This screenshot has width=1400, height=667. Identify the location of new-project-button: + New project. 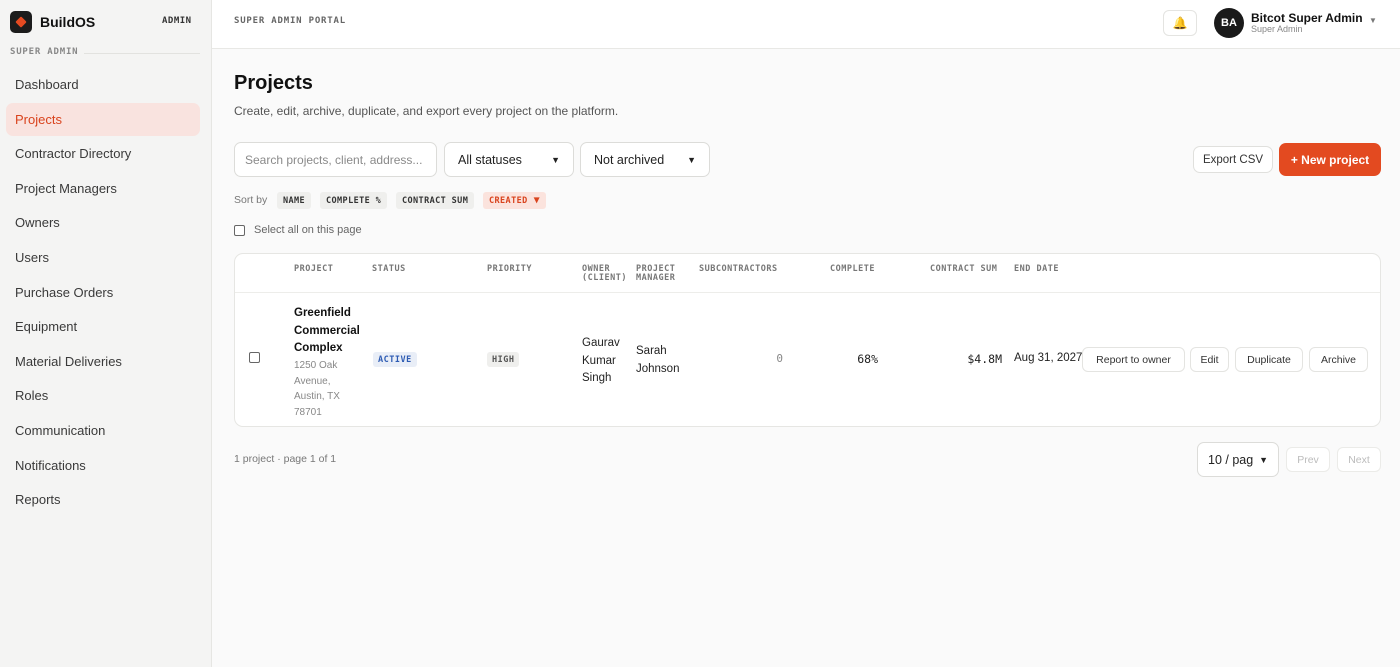
(1330, 159).